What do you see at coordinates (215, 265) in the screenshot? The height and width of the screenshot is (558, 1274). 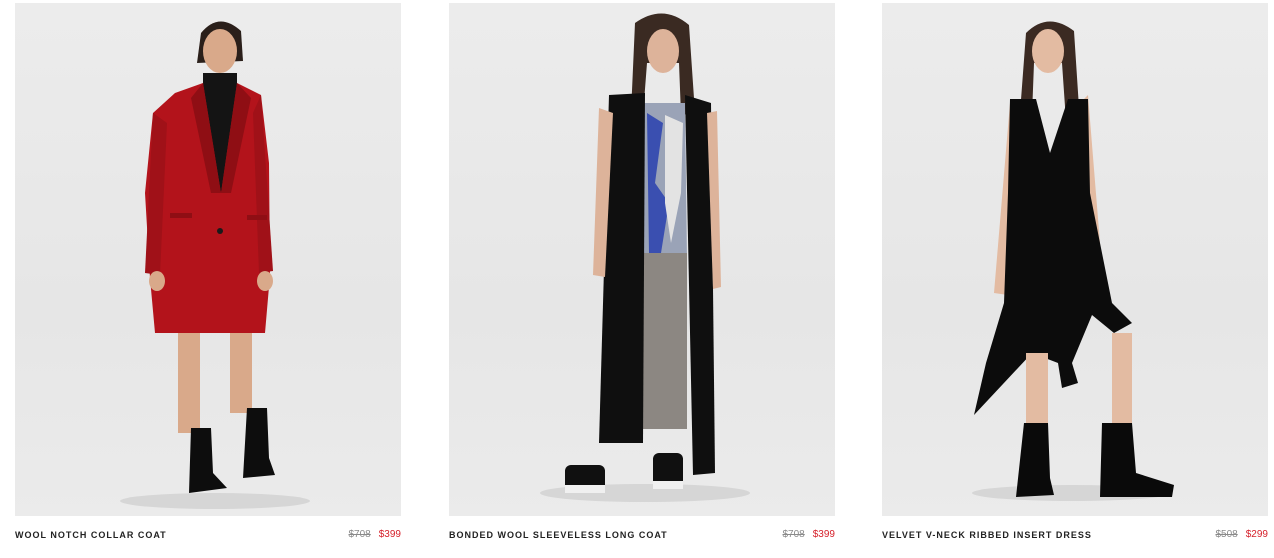 I see `model-photo-red-coat` at bounding box center [215, 265].